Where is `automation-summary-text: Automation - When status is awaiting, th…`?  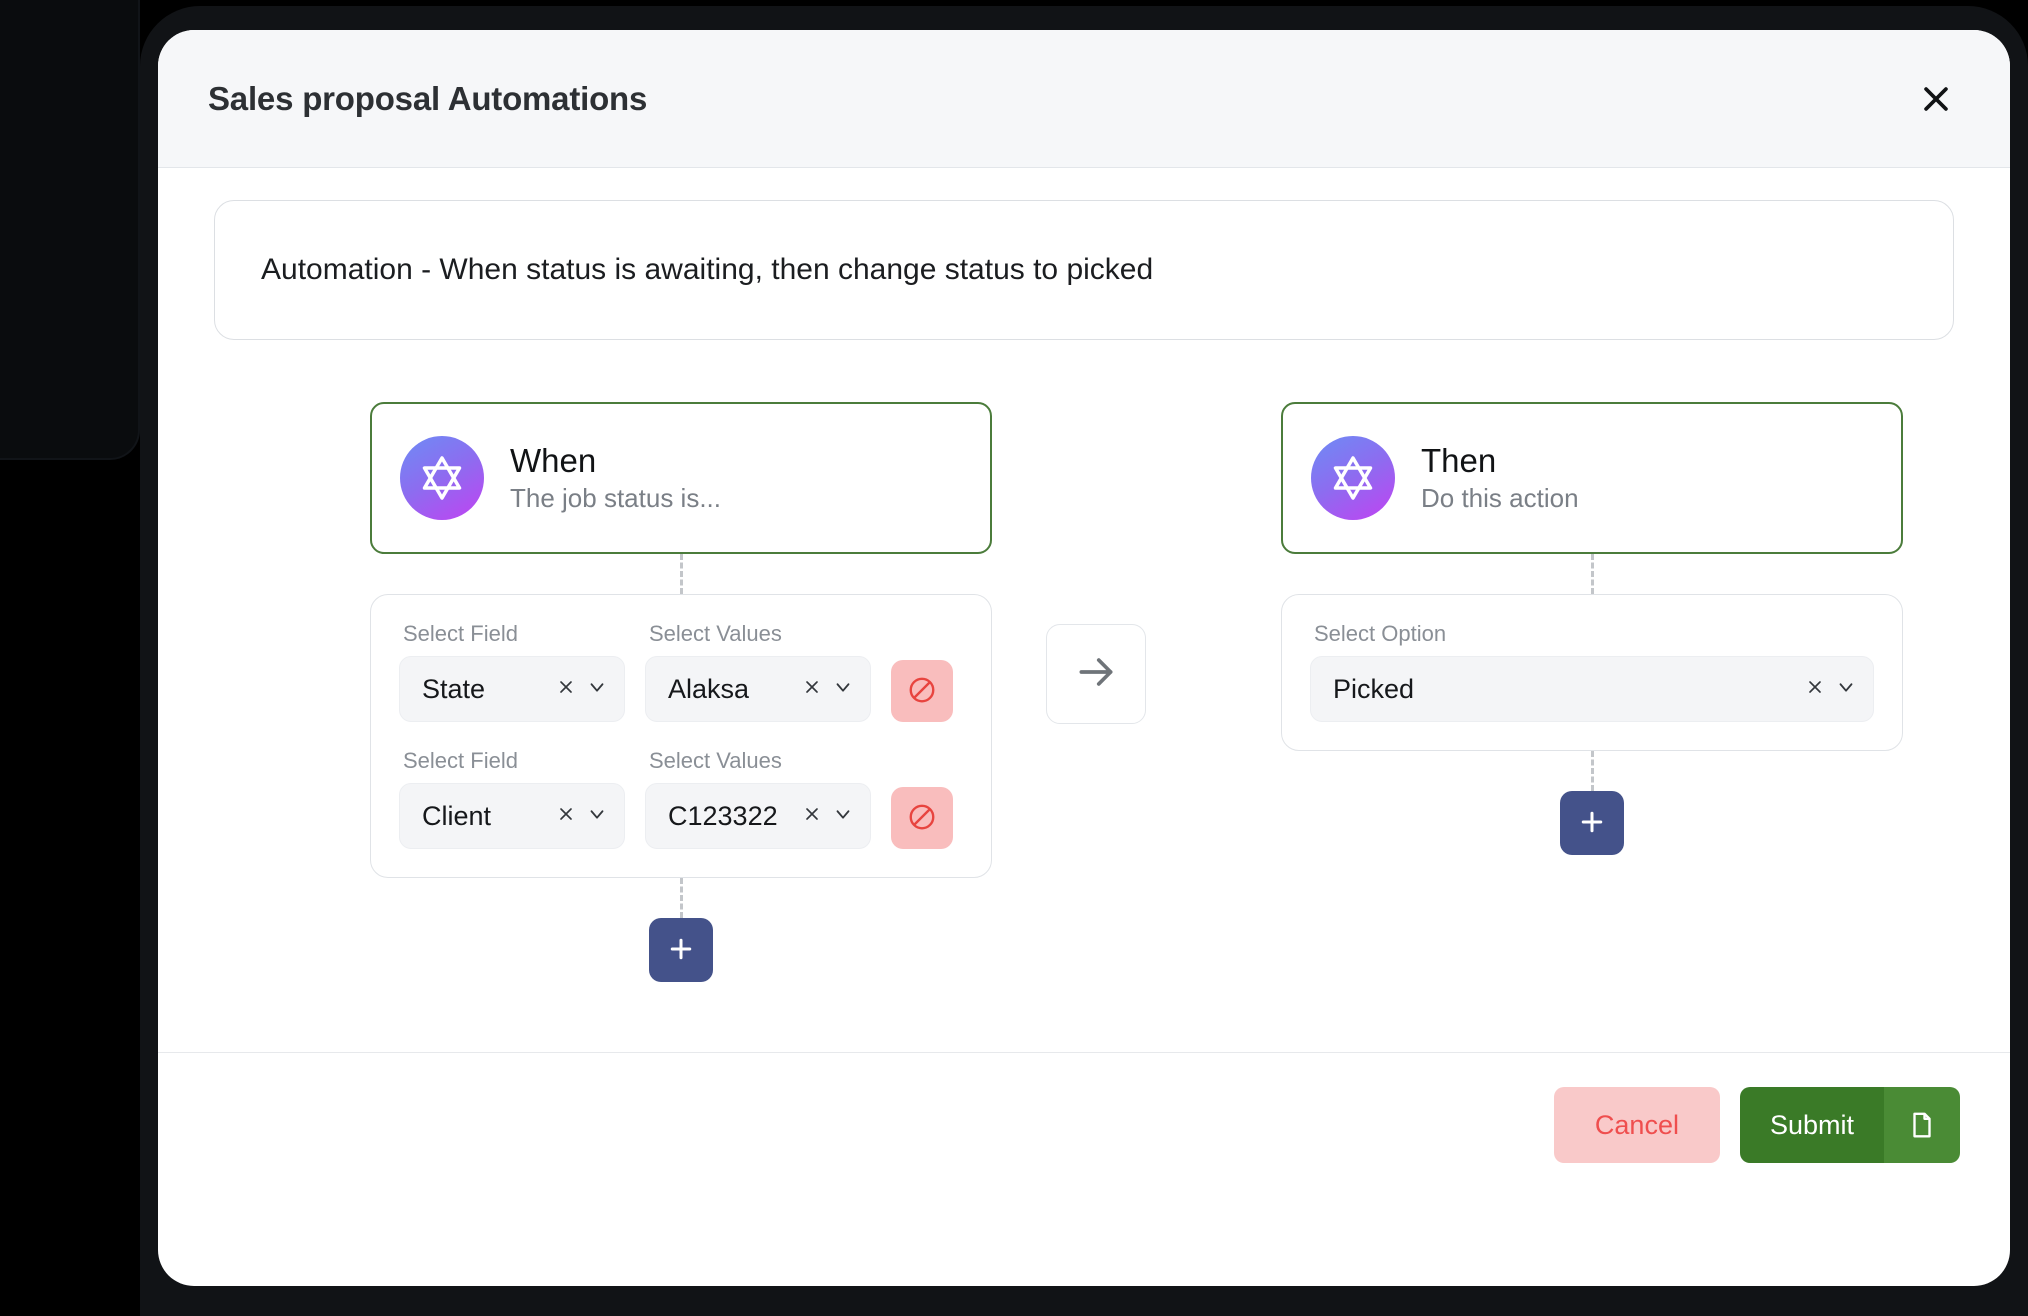 automation-summary-text: Automation - When status is awaiting, th… is located at coordinates (707, 269).